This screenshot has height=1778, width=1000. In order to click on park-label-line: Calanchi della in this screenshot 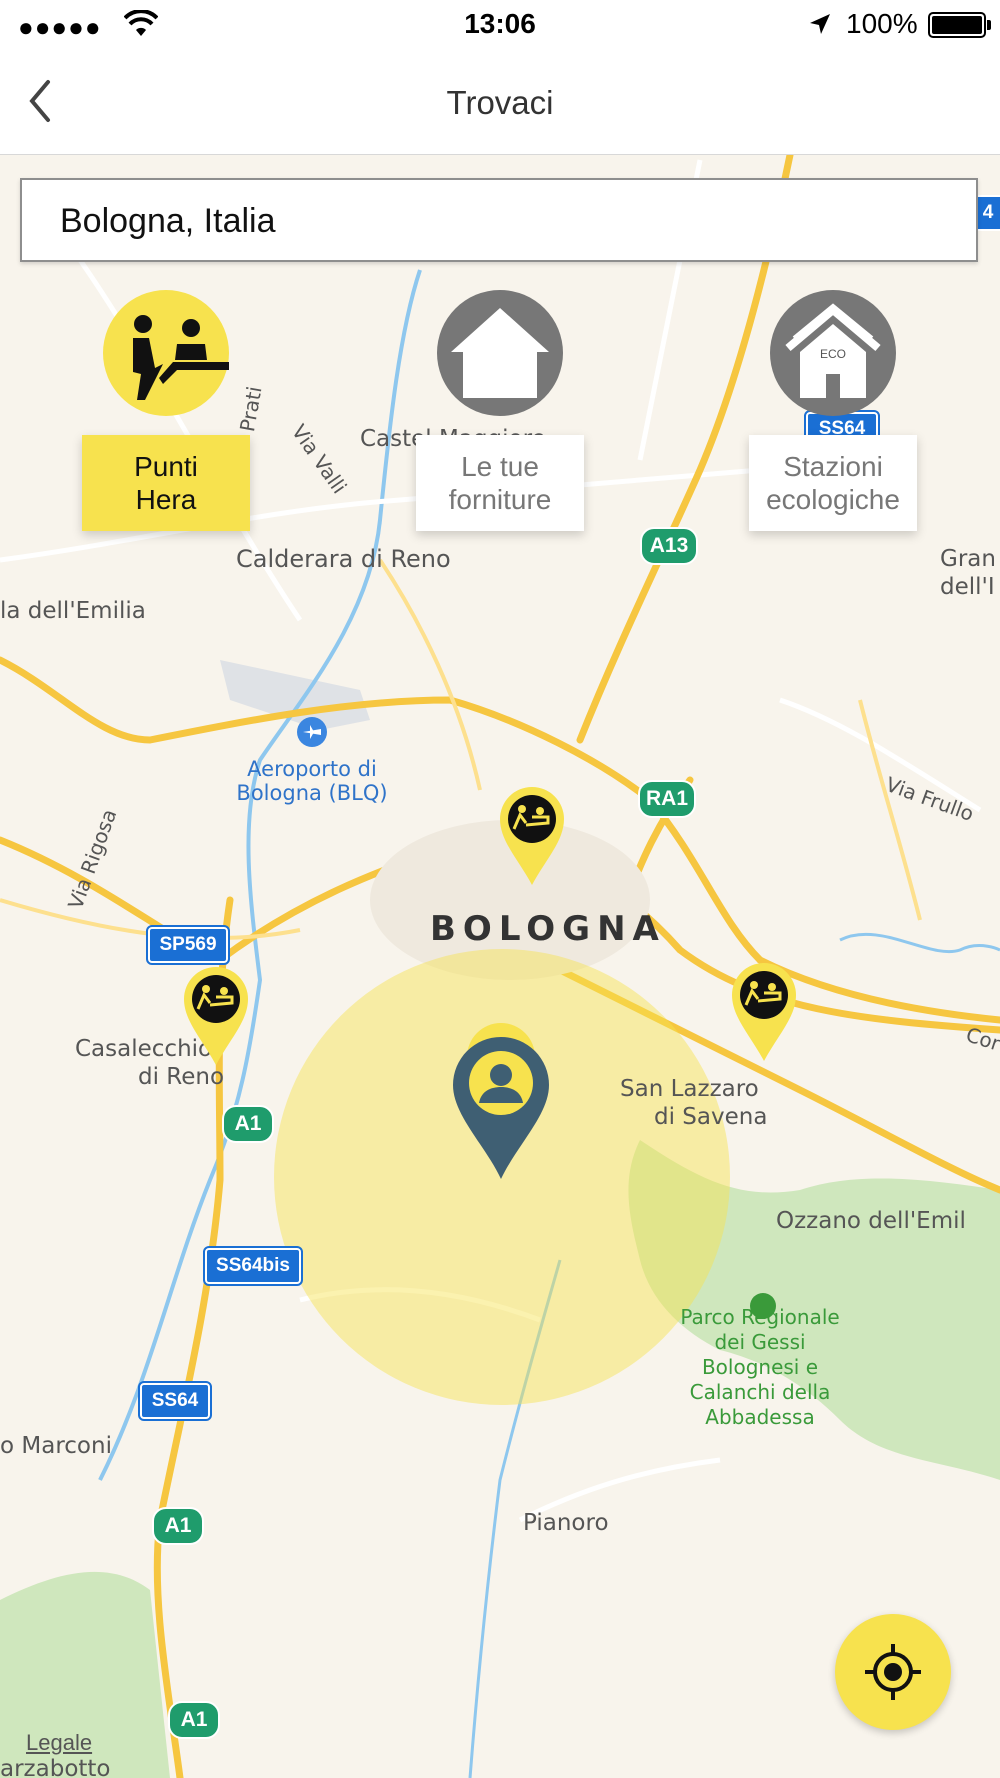, I will do `click(760, 1392)`.